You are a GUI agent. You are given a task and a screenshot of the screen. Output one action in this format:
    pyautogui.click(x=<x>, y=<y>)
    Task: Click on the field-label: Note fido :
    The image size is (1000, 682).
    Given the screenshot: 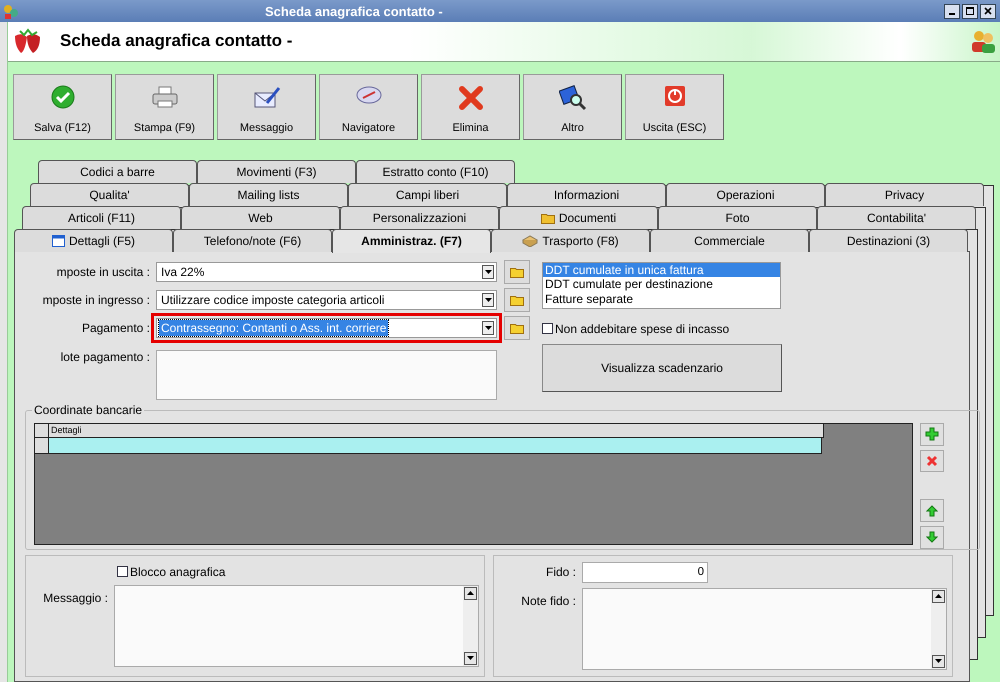 What is the action you would take?
    pyautogui.click(x=548, y=601)
    